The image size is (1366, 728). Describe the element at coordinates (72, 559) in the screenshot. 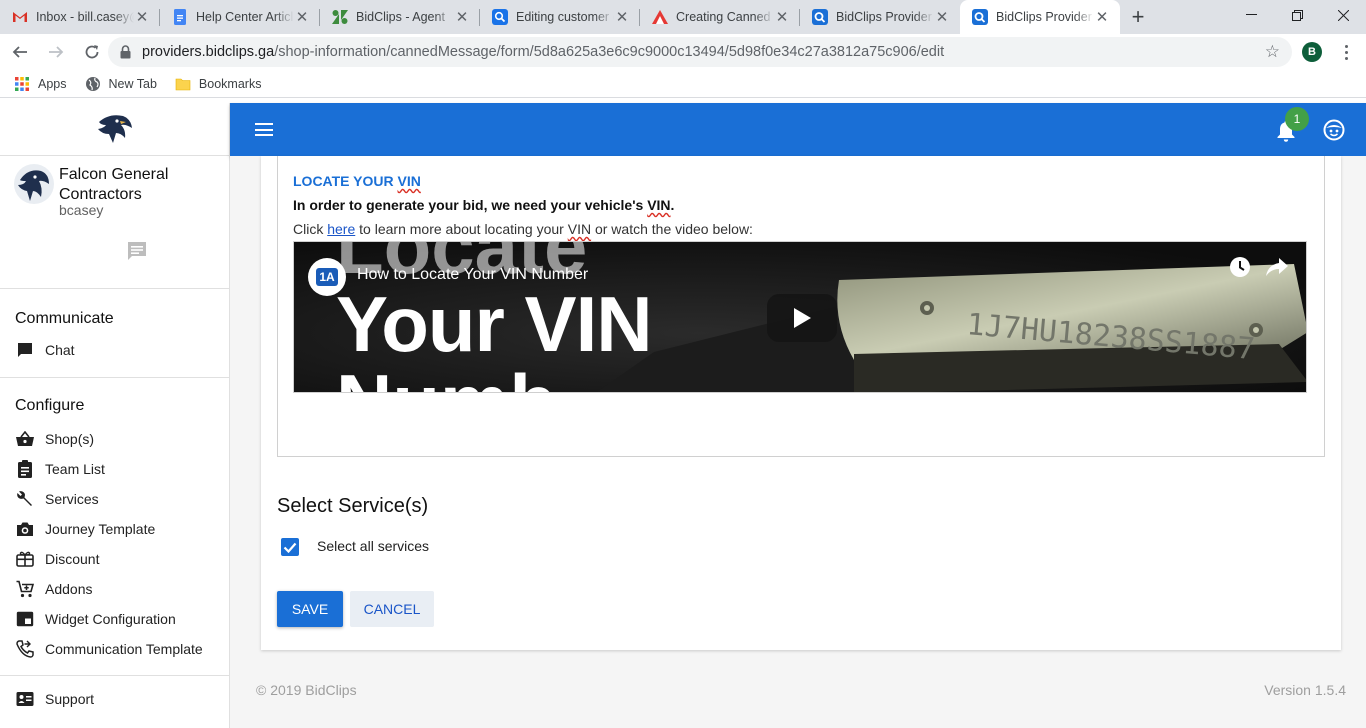

I see `sidebar-item-label: Discount` at that location.